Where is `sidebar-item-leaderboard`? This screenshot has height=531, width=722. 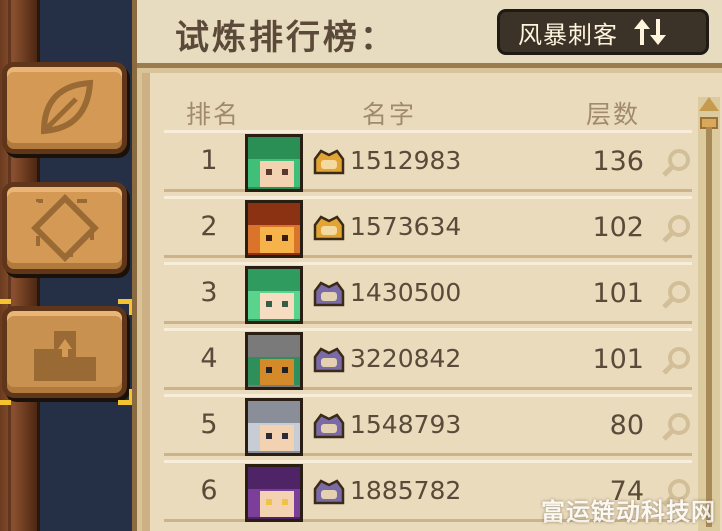
sidebar-item-leaderboard is located at coordinates (67, 352).